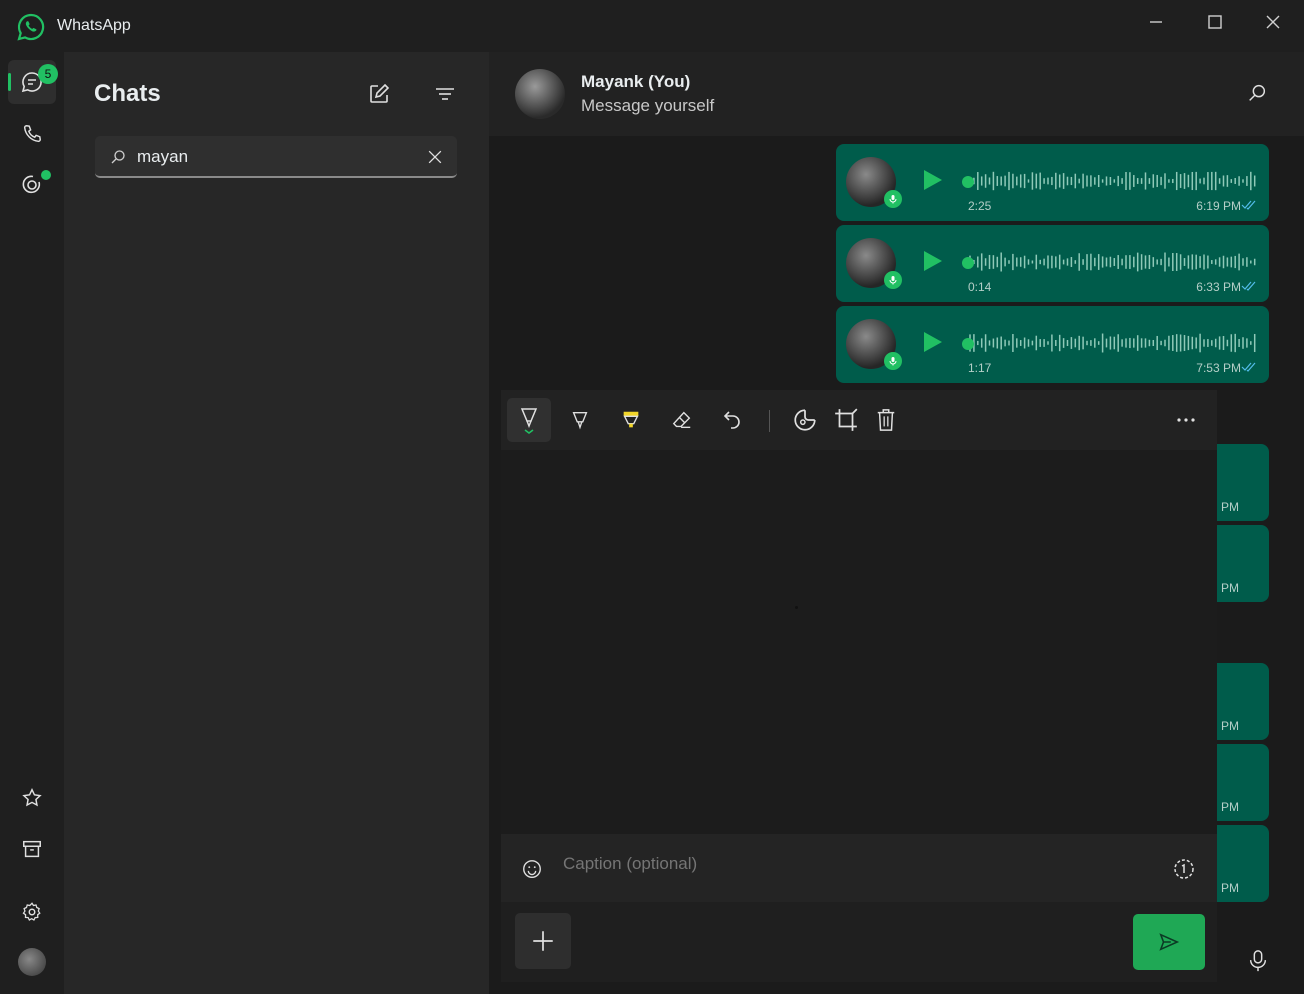 The width and height of the screenshot is (1304, 994). I want to click on pen-icon, so click(529, 421).